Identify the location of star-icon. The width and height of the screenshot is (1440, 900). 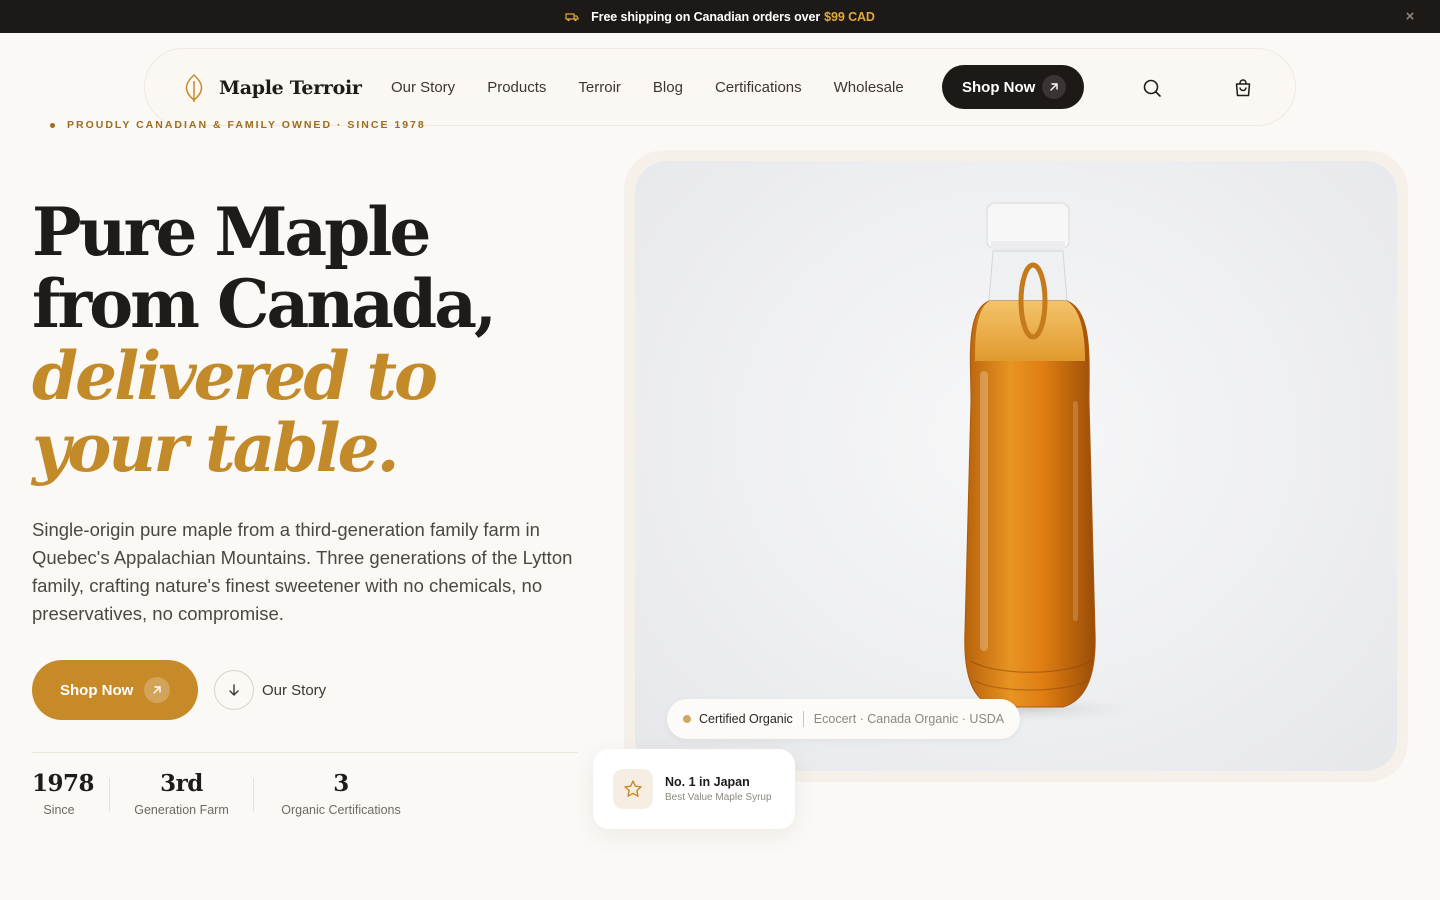
(633, 789).